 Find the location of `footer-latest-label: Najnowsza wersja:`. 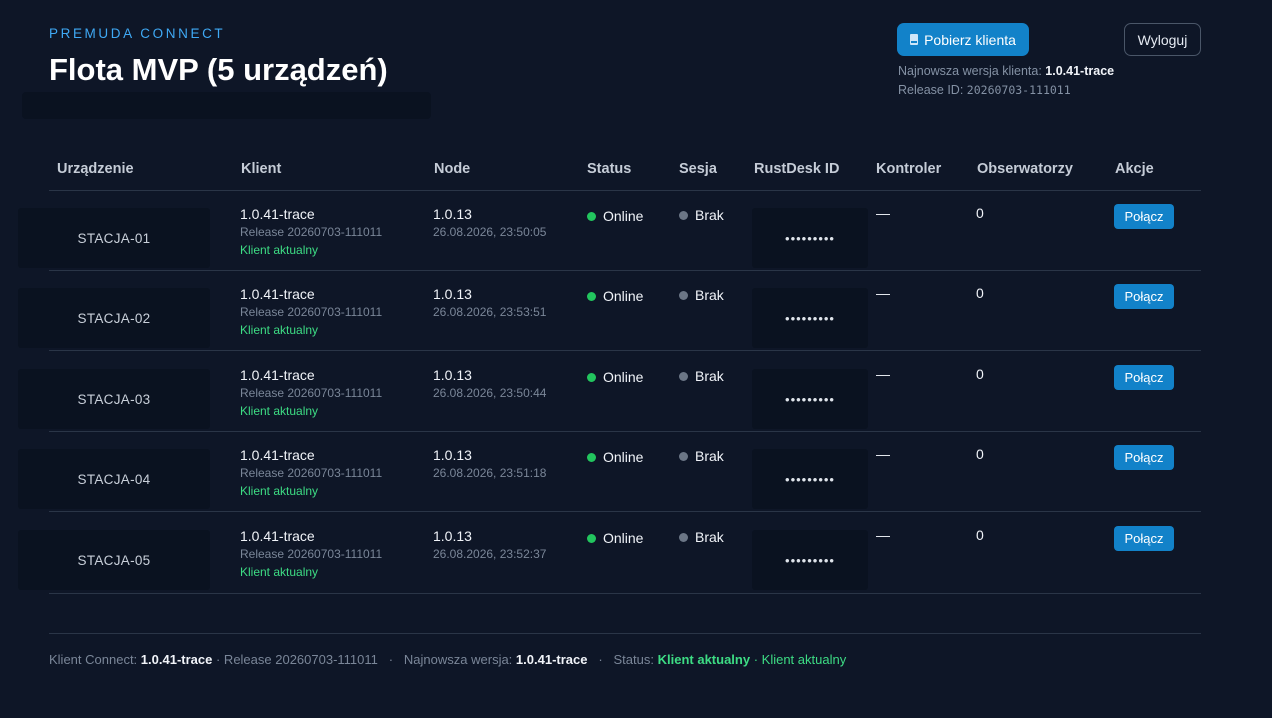

footer-latest-label: Najnowsza wersja: is located at coordinates (458, 659).